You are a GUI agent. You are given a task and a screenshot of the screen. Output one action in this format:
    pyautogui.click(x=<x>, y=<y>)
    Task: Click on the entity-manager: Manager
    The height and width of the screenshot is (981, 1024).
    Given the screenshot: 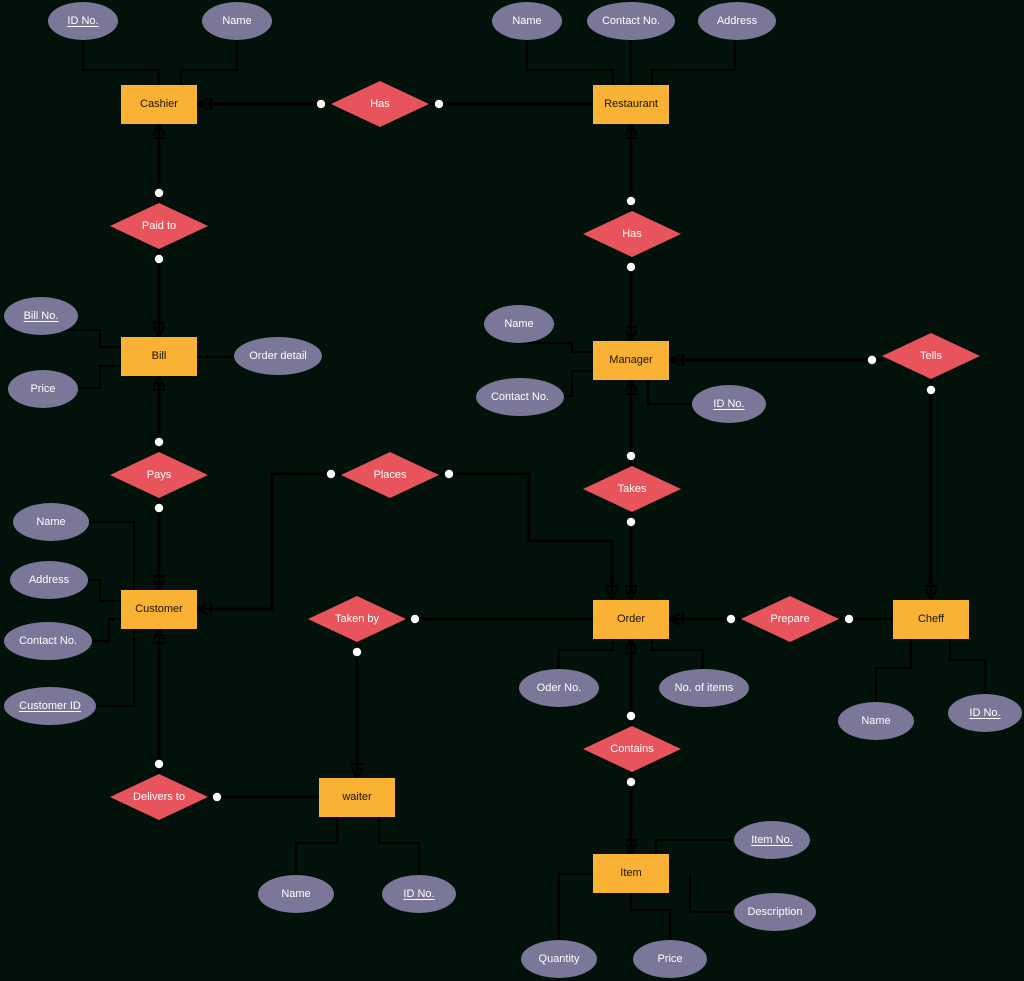 What is the action you would take?
    pyautogui.click(x=631, y=360)
    